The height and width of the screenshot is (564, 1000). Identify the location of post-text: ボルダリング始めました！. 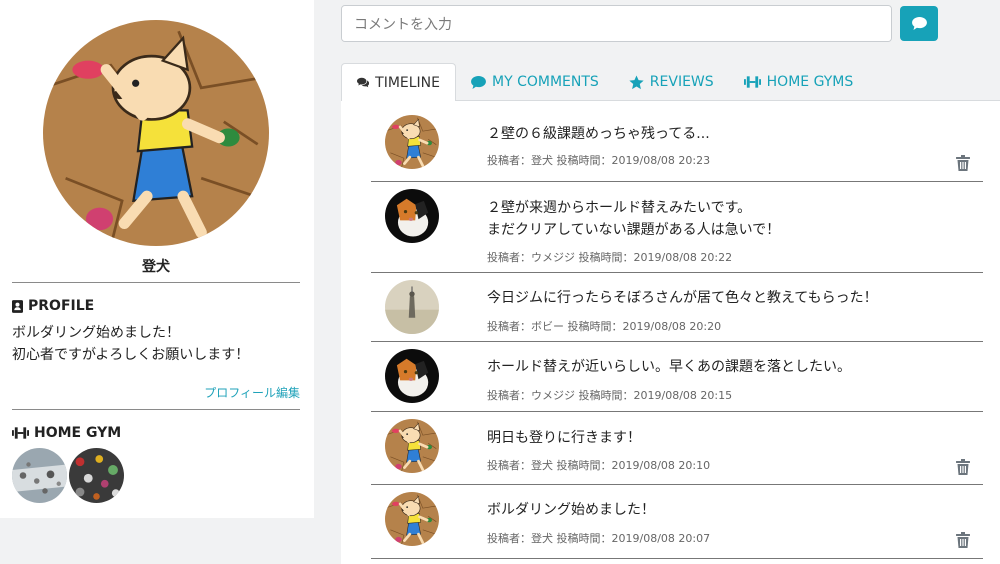
(571, 510).